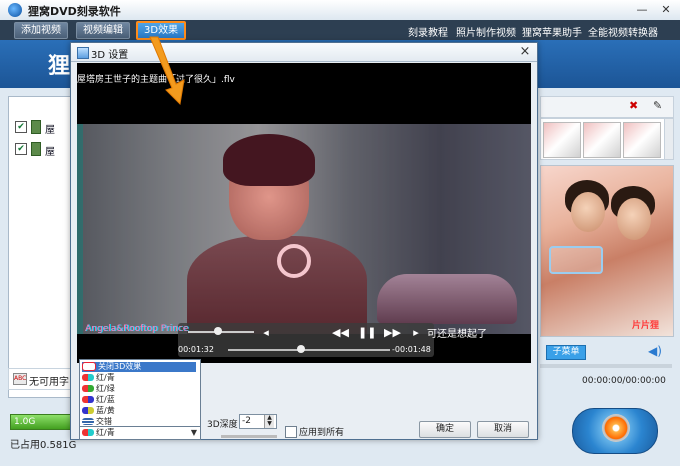 Image resolution: width=680 pixels, height=466 pixels. I want to click on depth-value: -2, so click(246, 421).